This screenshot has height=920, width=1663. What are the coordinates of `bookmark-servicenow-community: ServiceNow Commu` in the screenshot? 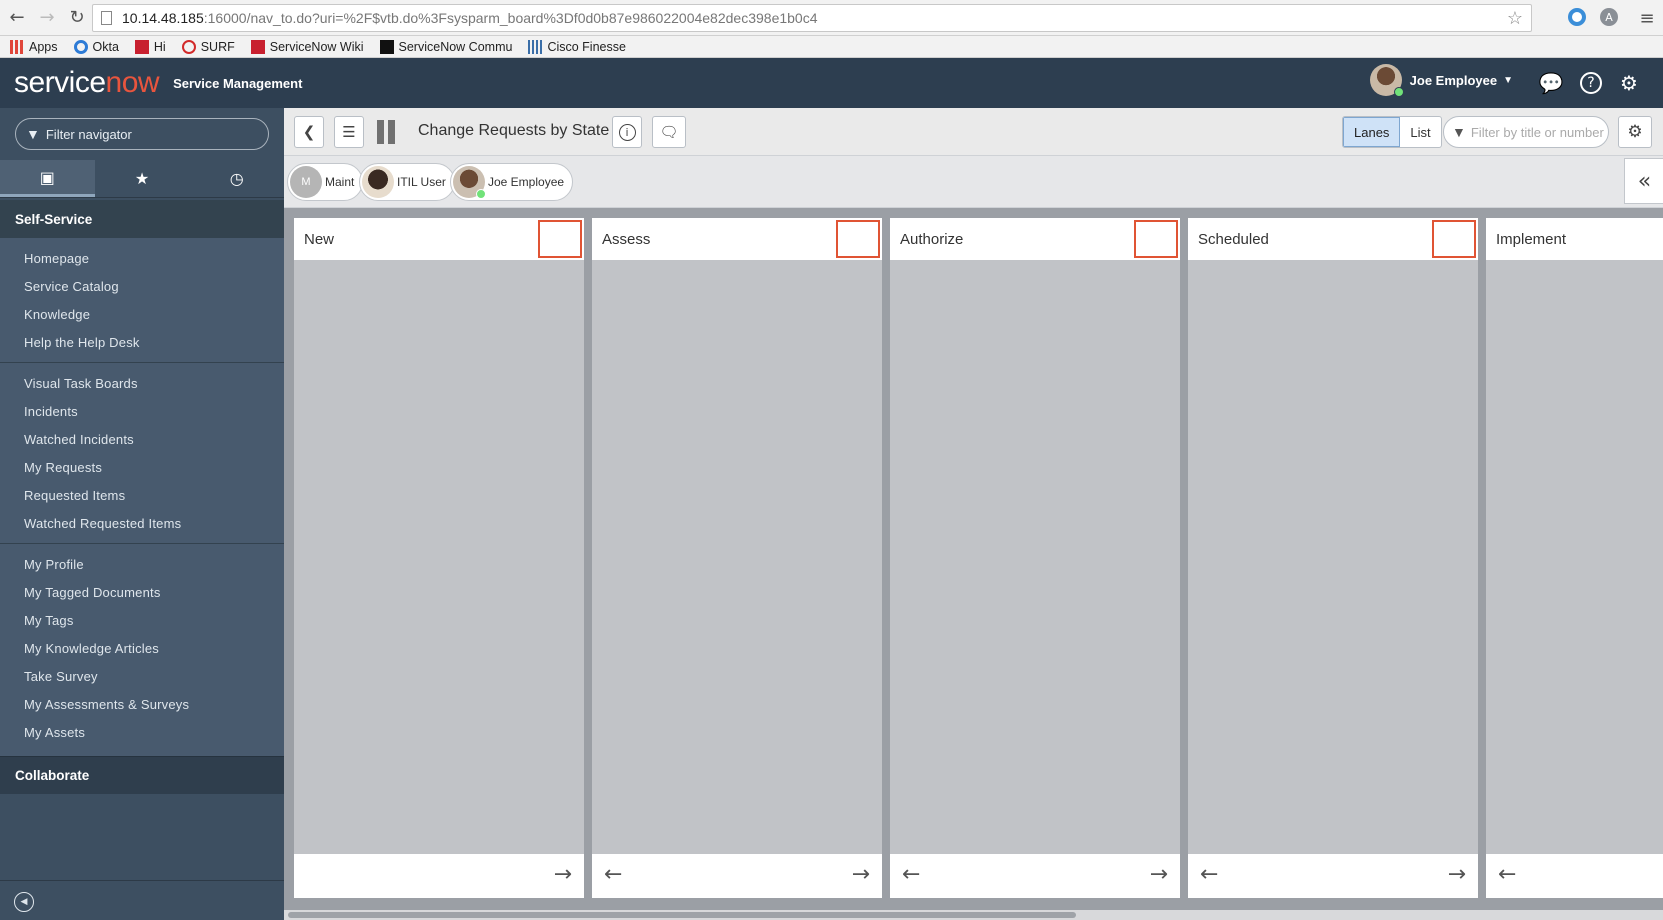 It's located at (445, 46).